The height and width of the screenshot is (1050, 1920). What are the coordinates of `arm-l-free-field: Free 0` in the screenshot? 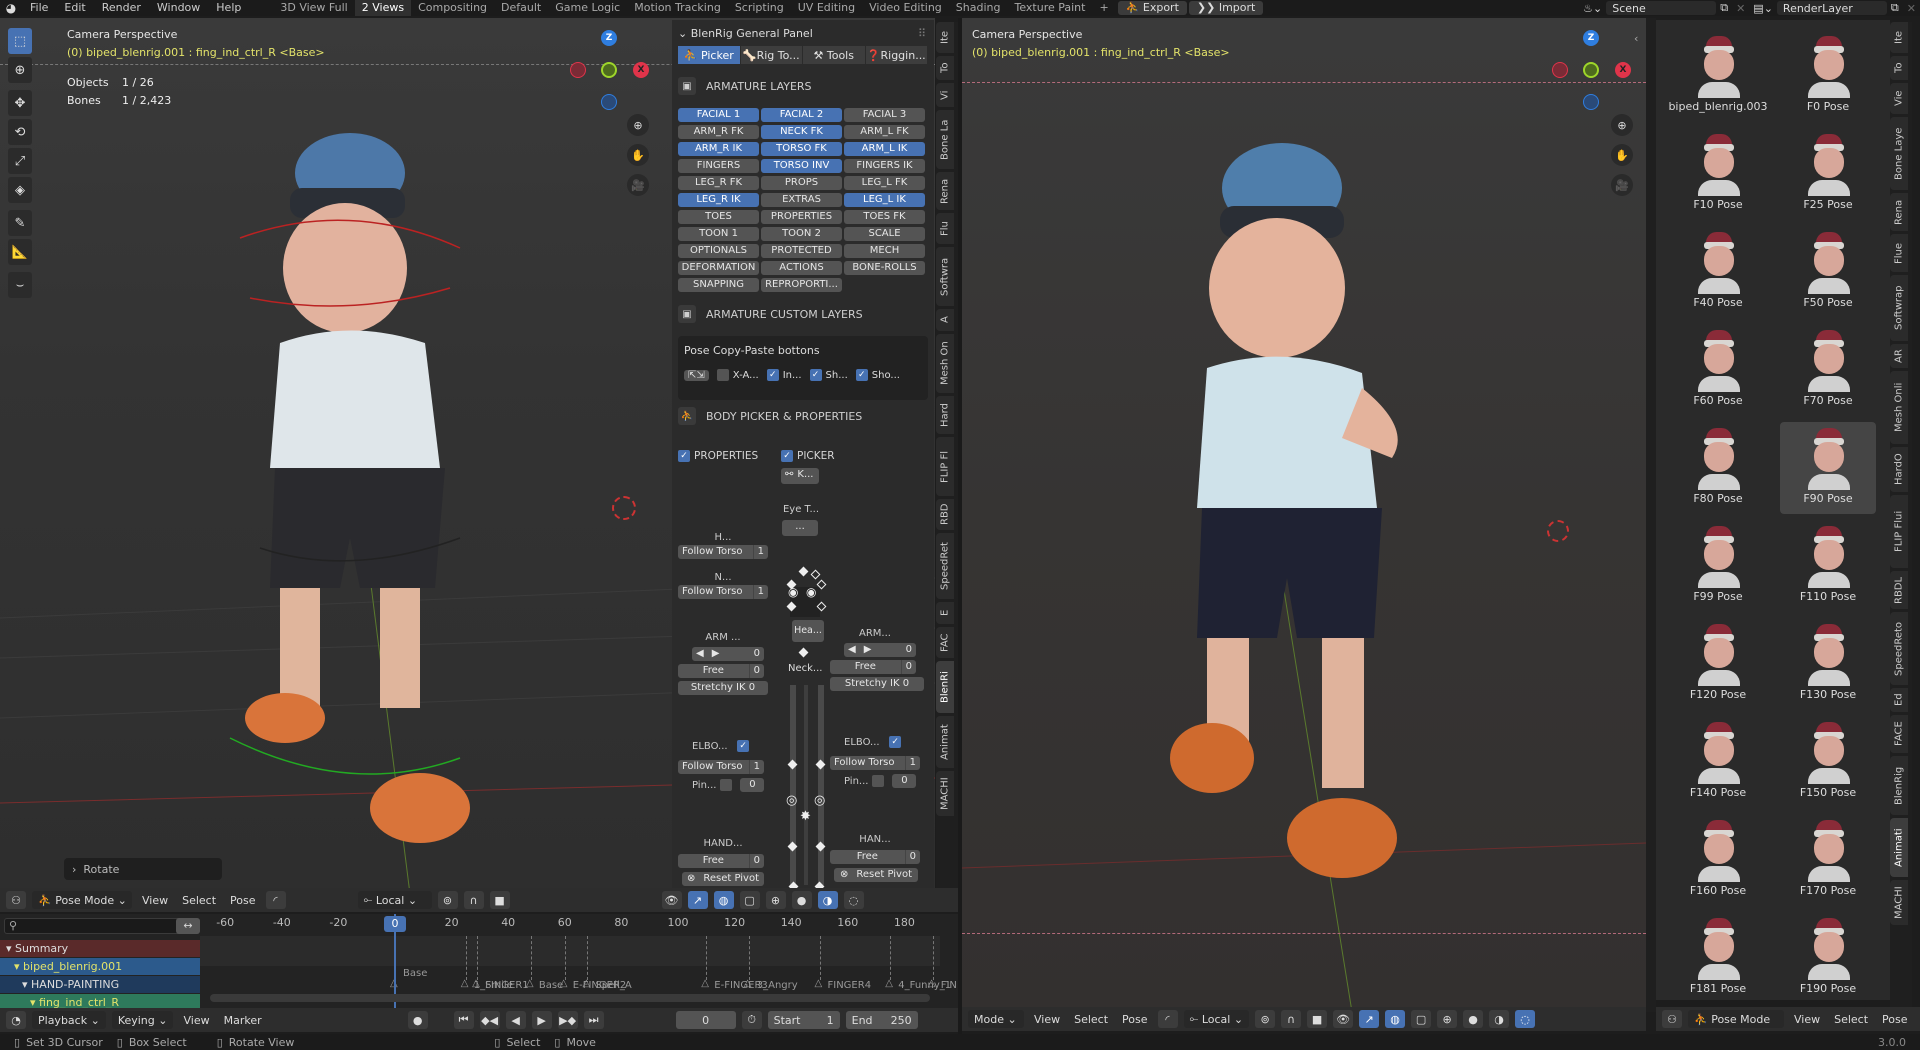 It's located at (873, 667).